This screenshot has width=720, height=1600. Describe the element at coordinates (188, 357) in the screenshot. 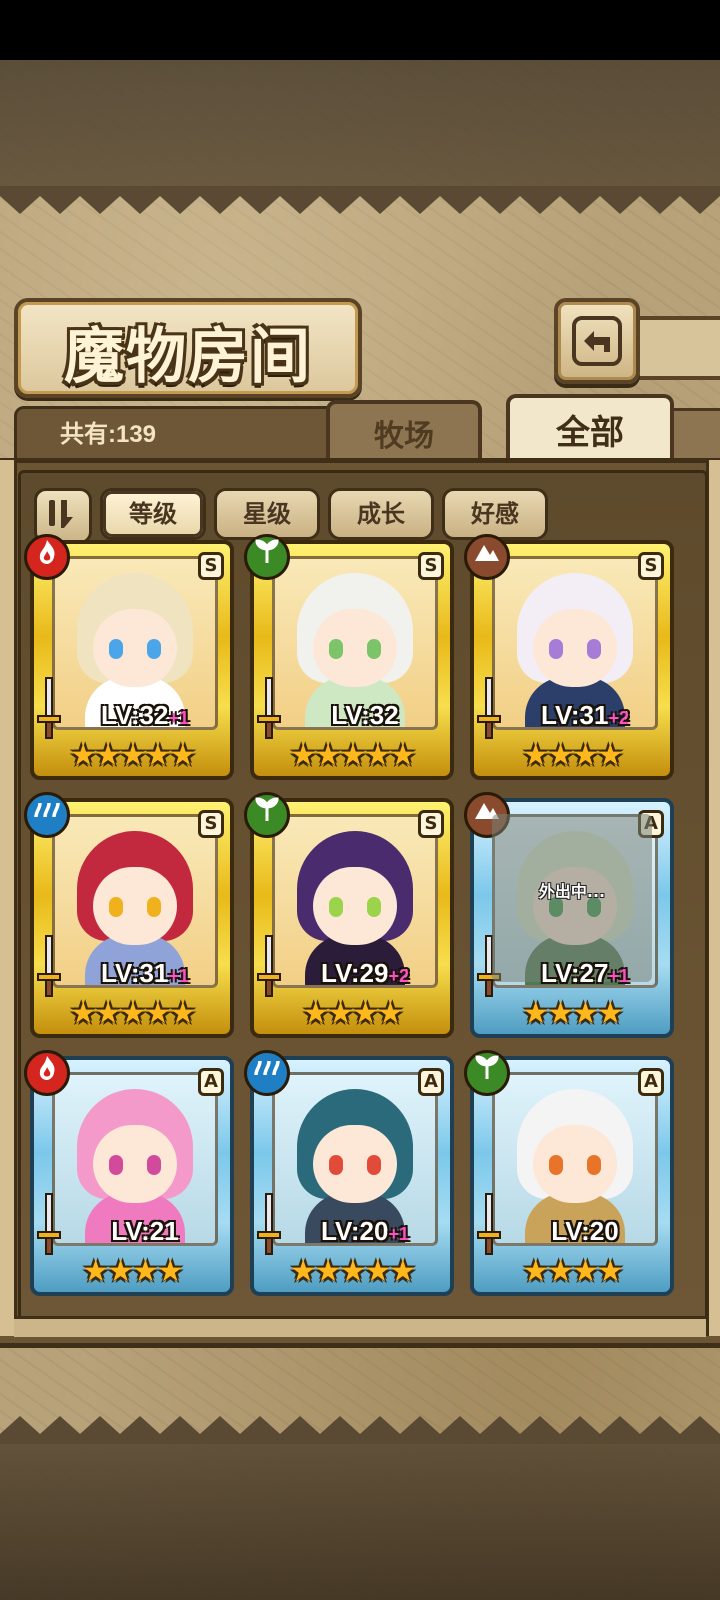

I see `page-title: 魔物房间` at that location.